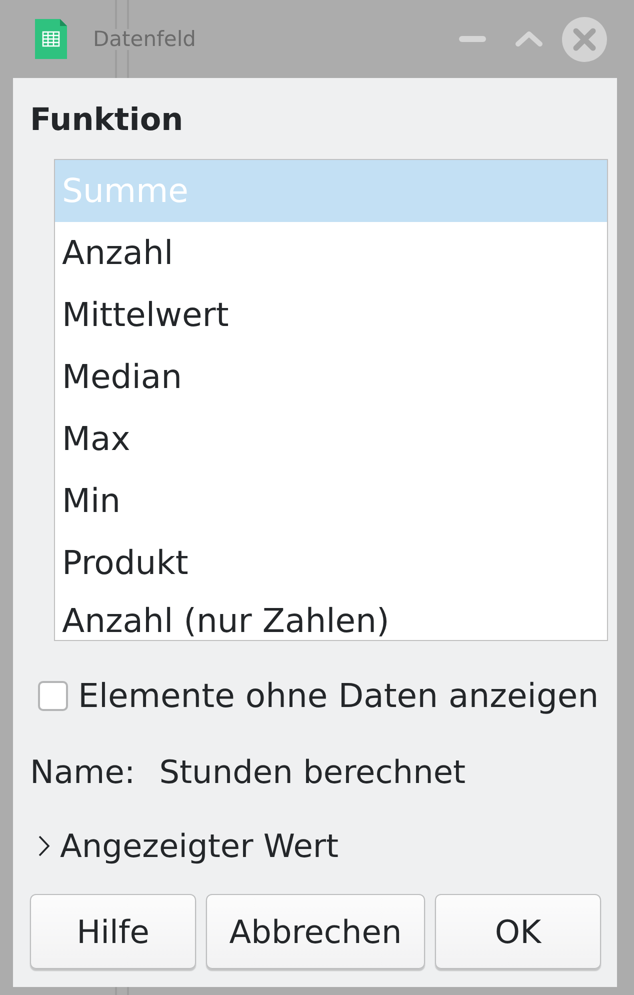 Image resolution: width=634 pixels, height=995 pixels. Describe the element at coordinates (315, 931) in the screenshot. I see `dialog-button: Abbrechen` at that location.